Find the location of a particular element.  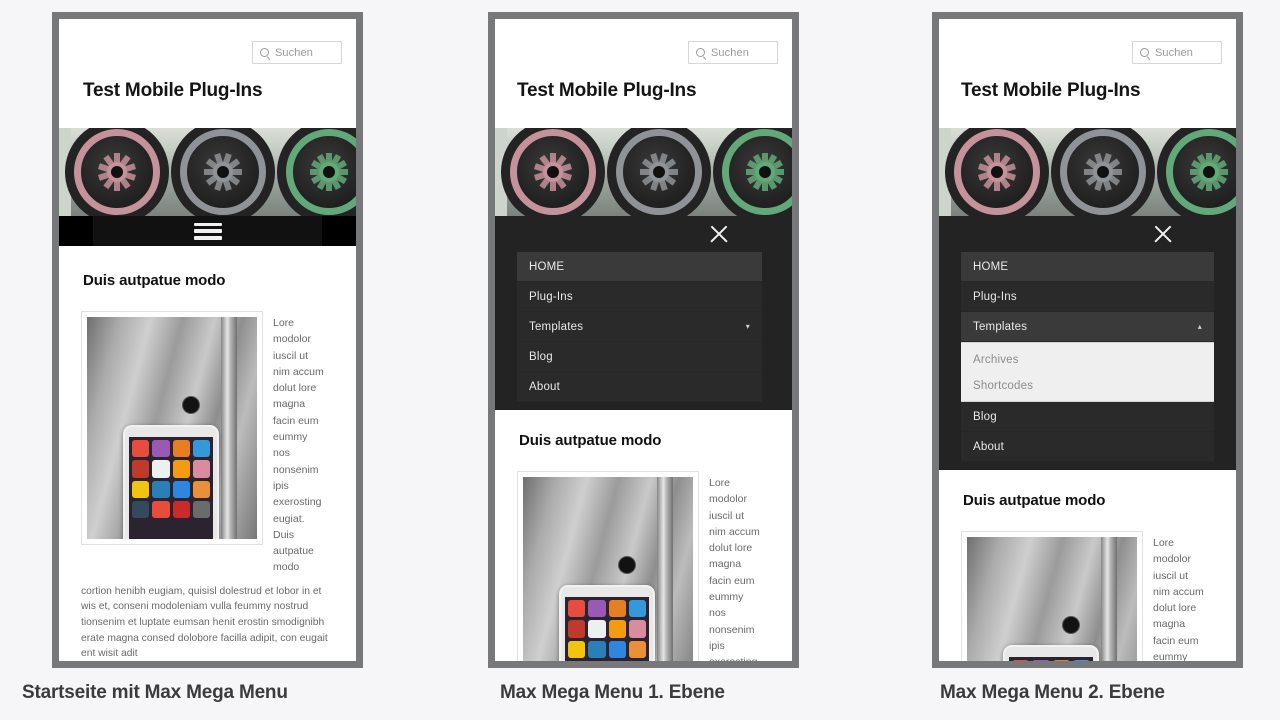

search-row-3: Suchen is located at coordinates (1087, 41).